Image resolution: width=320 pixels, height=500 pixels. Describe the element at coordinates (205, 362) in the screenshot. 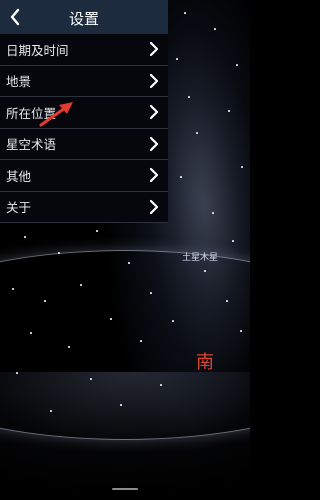

I see `direction-label-south: 南` at that location.